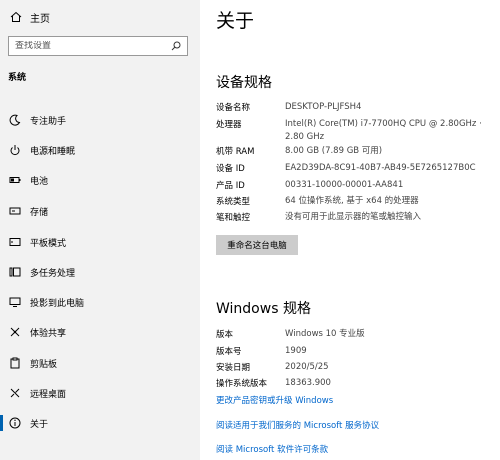 The height and width of the screenshot is (460, 500). What do you see at coordinates (100, 302) in the screenshot?
I see `sidebar-item-project: 投影到此电脑` at bounding box center [100, 302].